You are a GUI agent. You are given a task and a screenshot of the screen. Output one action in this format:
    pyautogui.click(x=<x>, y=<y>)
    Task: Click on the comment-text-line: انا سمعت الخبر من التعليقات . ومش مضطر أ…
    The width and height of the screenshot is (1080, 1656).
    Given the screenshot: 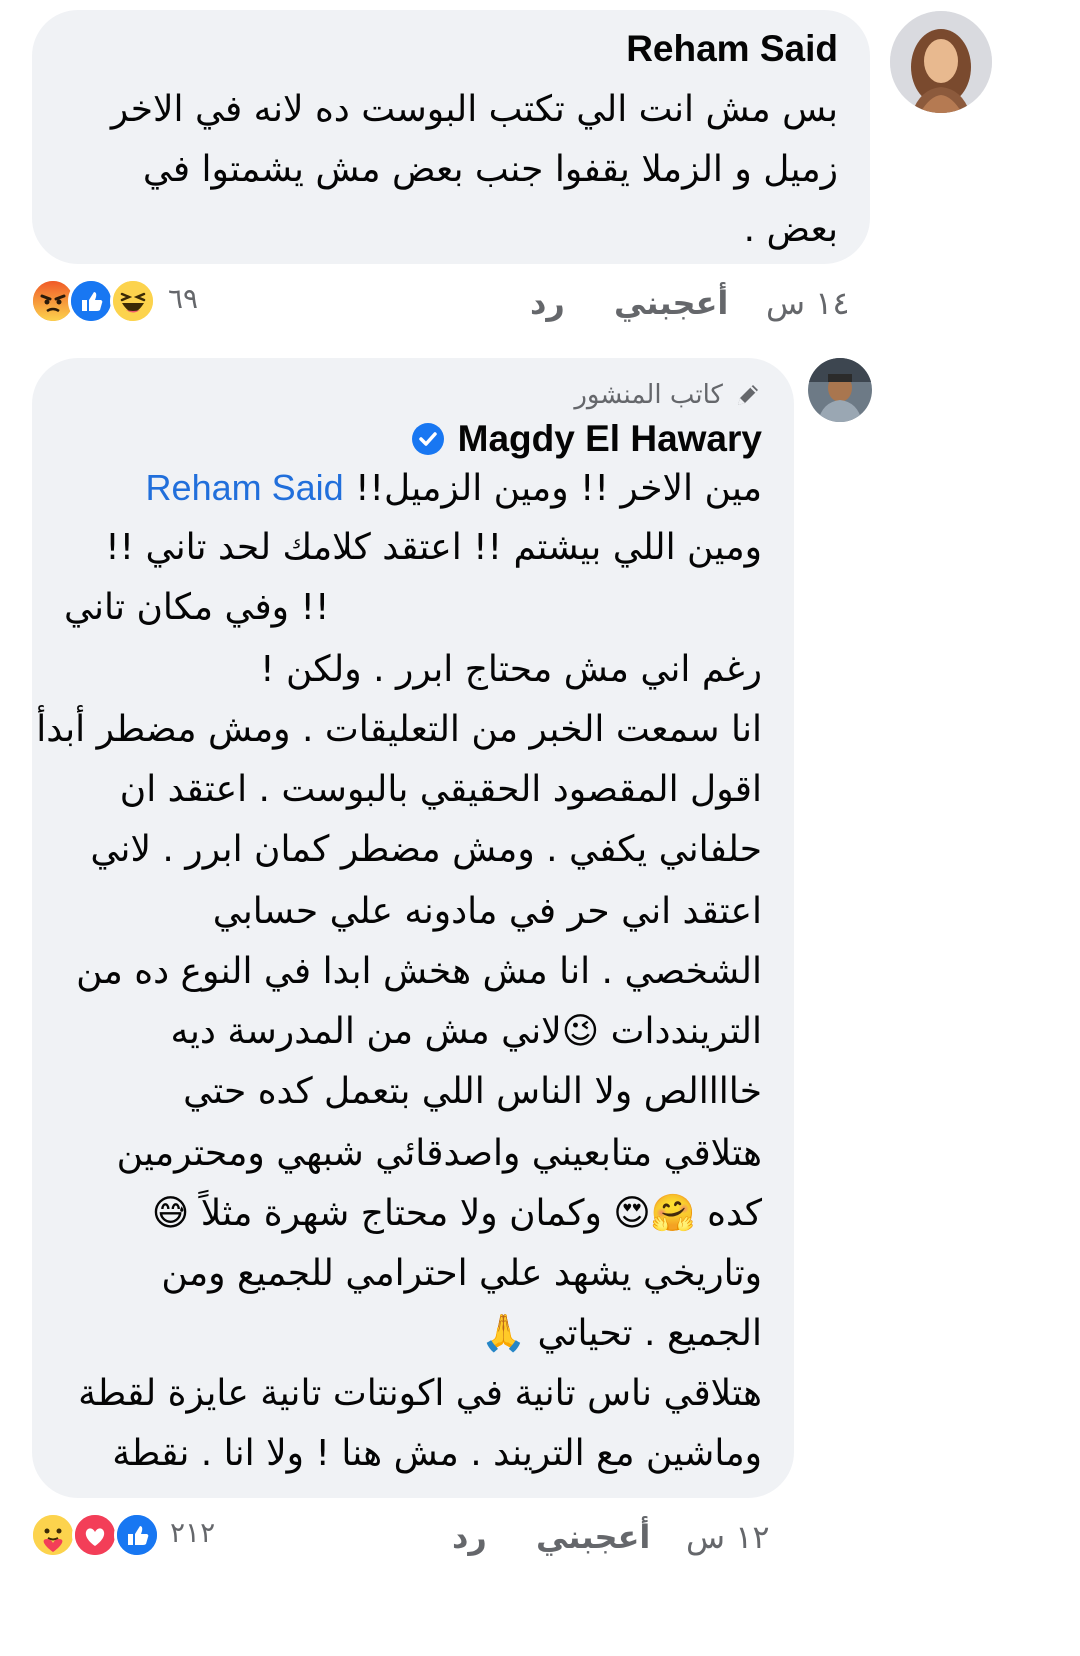 What is the action you would take?
    pyautogui.click(x=399, y=729)
    